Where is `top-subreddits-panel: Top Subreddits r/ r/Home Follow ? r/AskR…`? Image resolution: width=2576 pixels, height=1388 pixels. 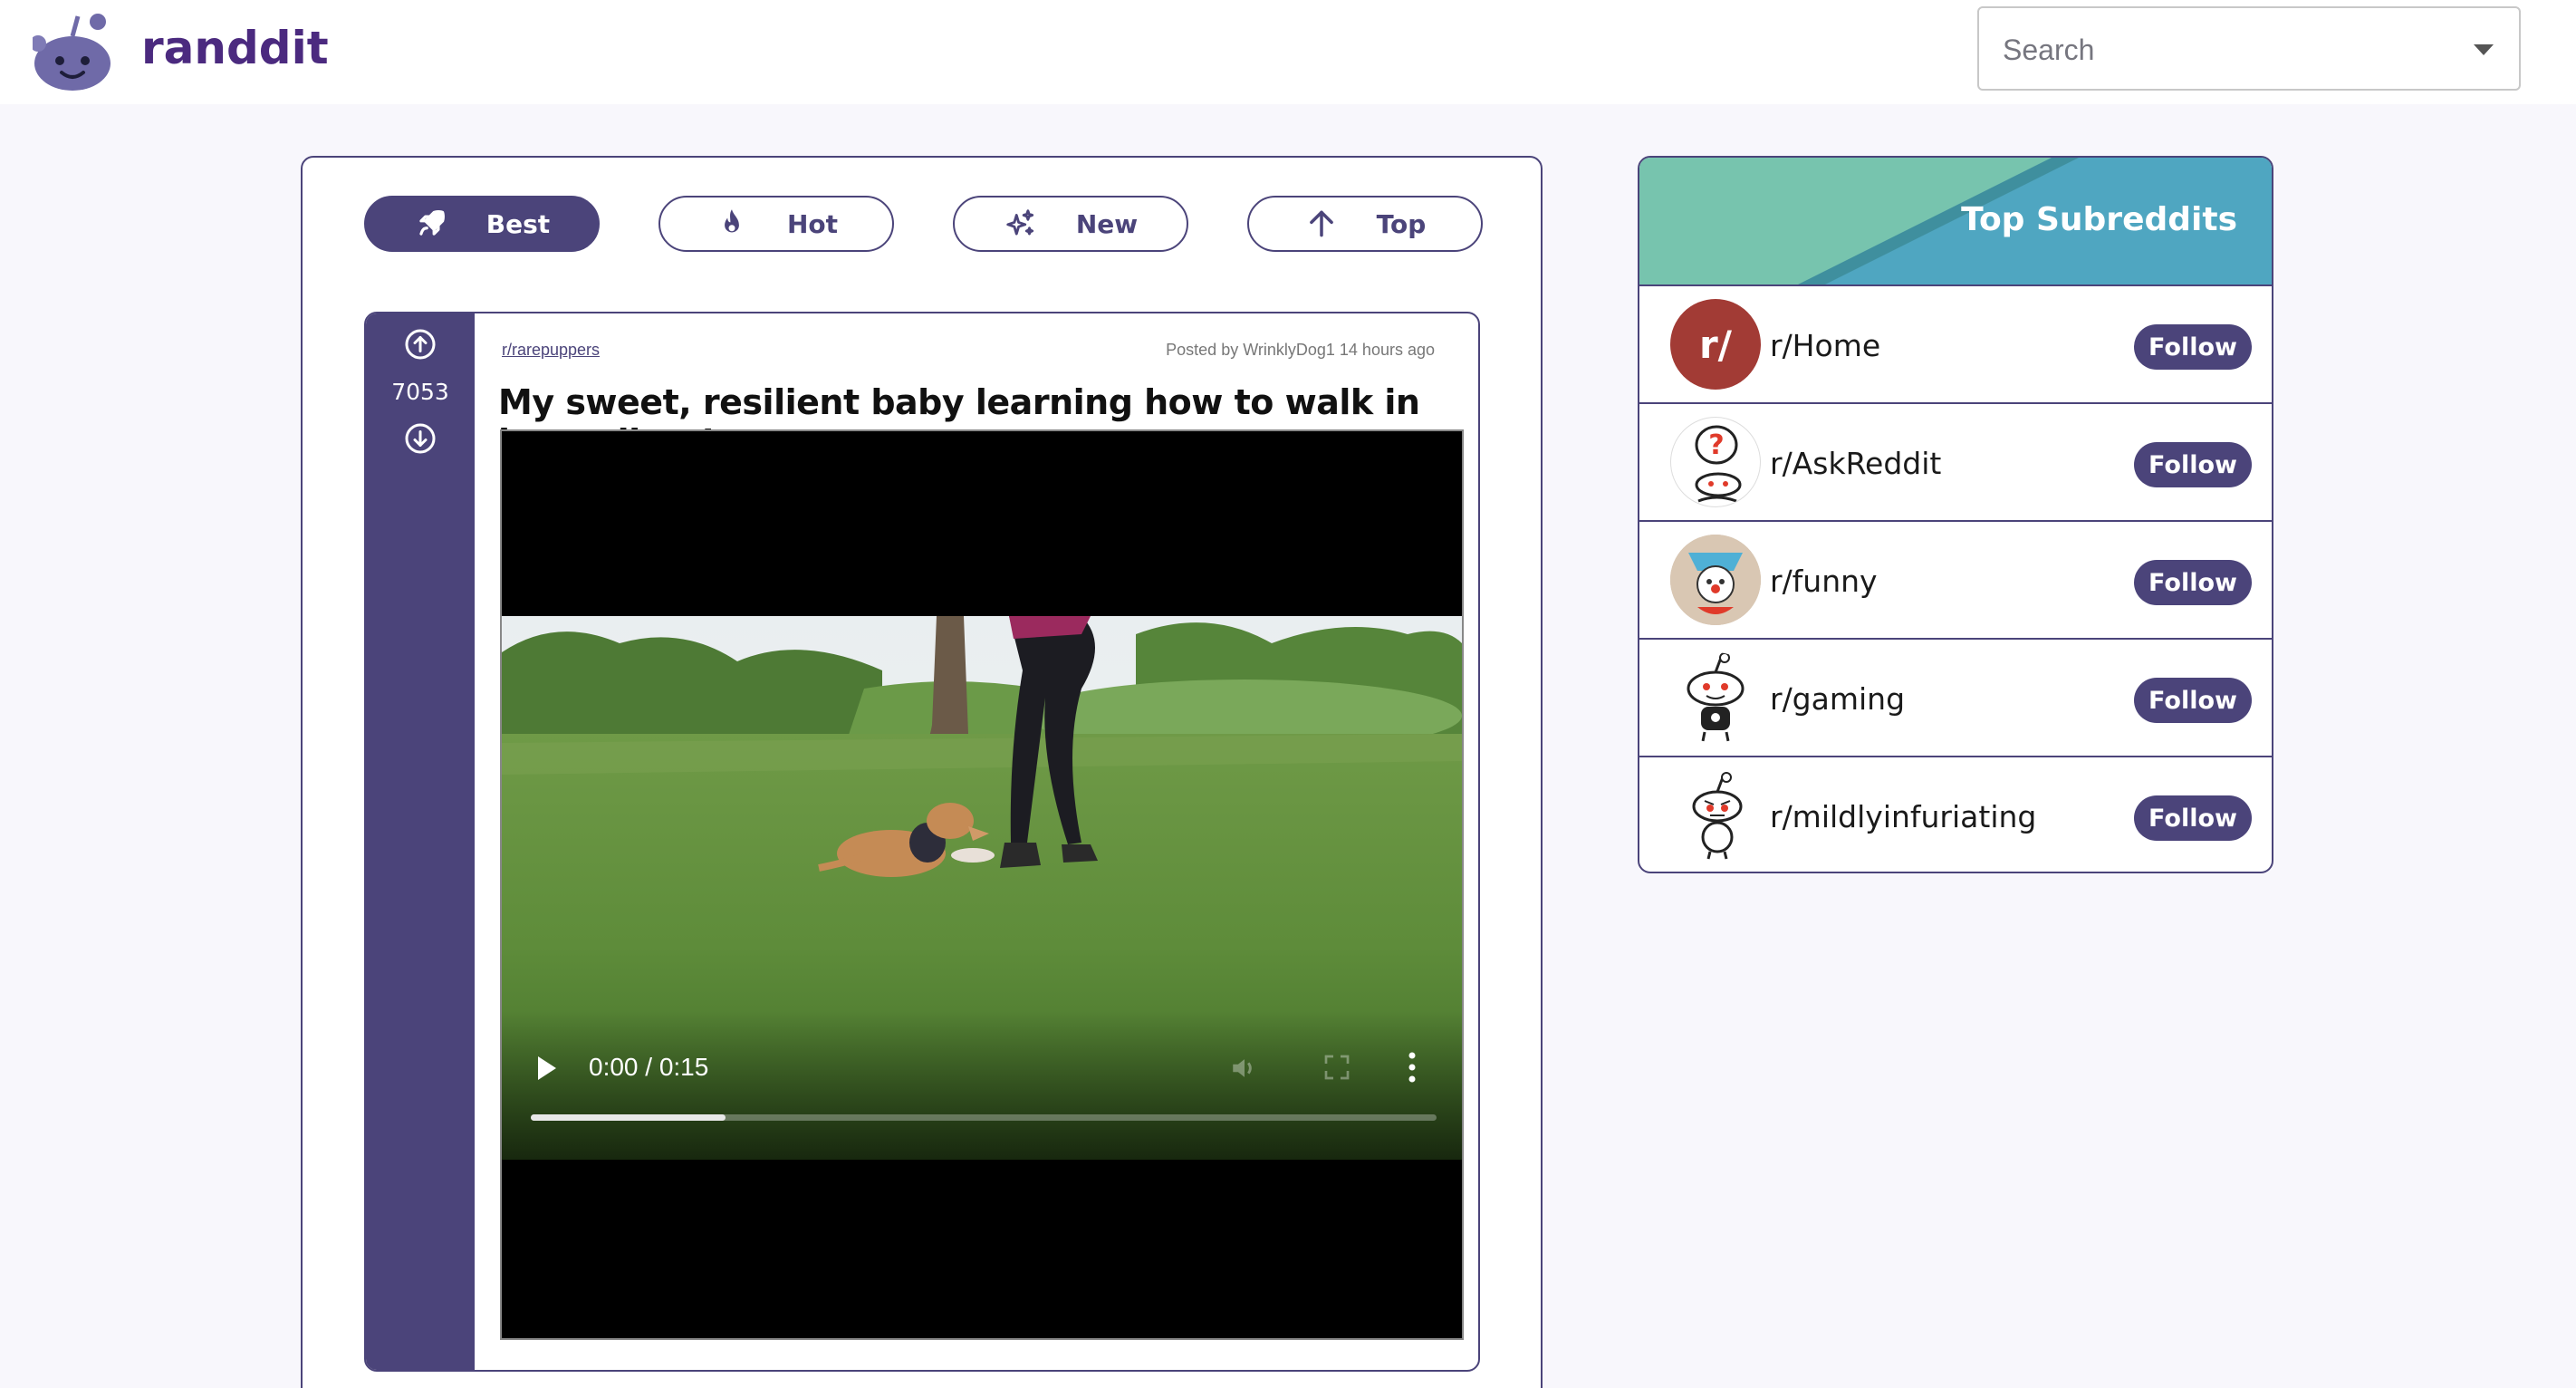
top-subreddits-panel: Top Subreddits r/ r/Home Follow ? r/AskR… is located at coordinates (1955, 514).